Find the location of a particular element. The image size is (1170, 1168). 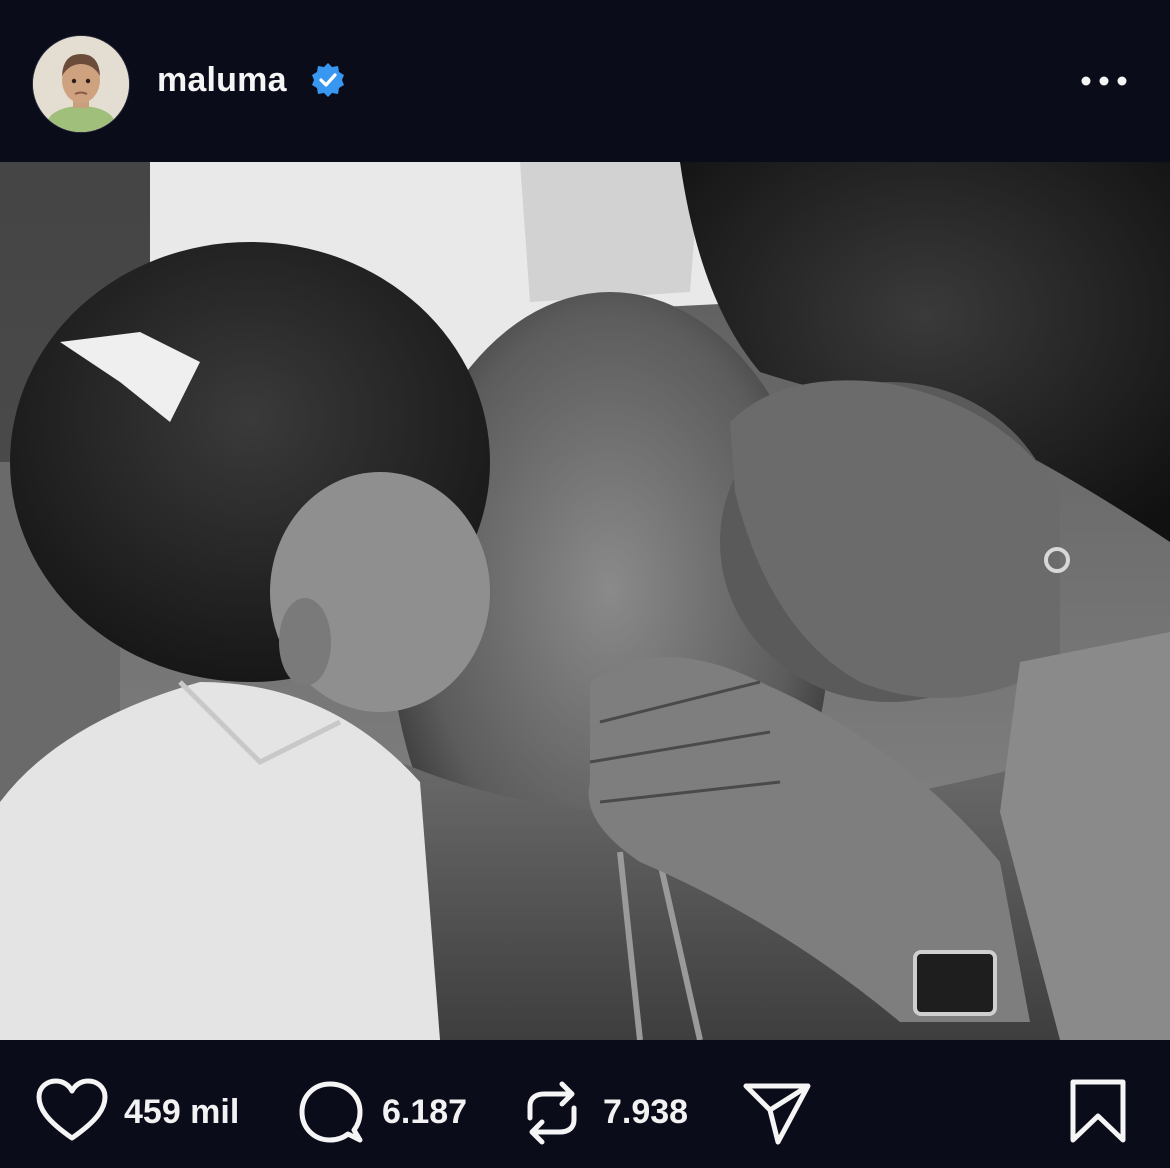

comment-count: 6.187 is located at coordinates (424, 1112).